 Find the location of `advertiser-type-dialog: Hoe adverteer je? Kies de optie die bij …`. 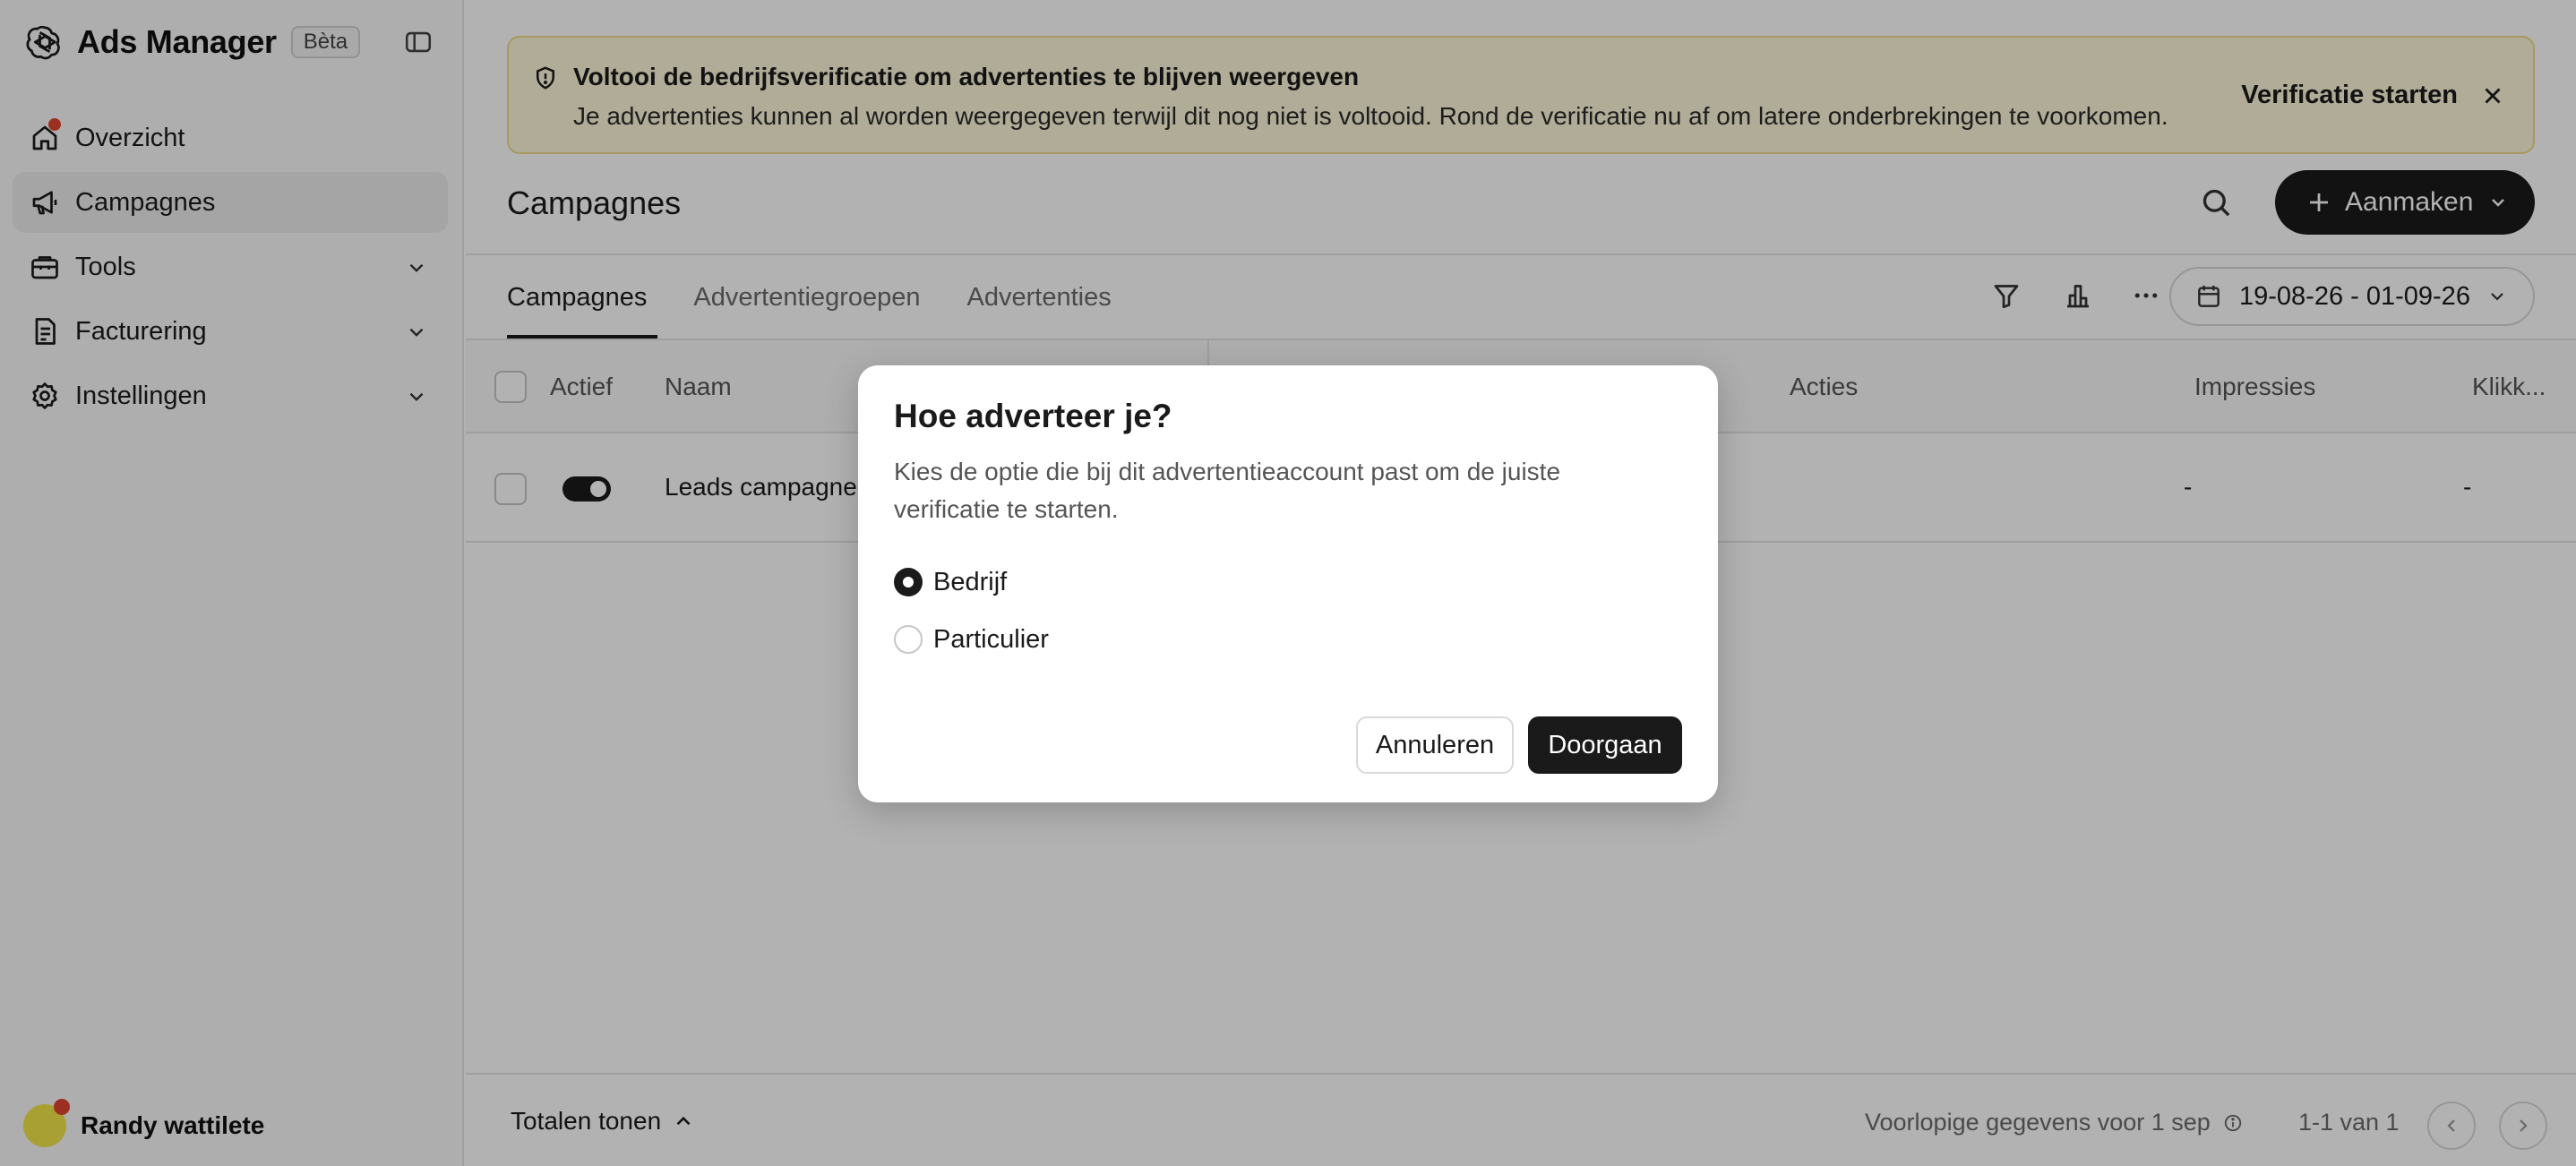

advertiser-type-dialog: Hoe adverteer je? Kies de optie die bij … is located at coordinates (1288, 583).